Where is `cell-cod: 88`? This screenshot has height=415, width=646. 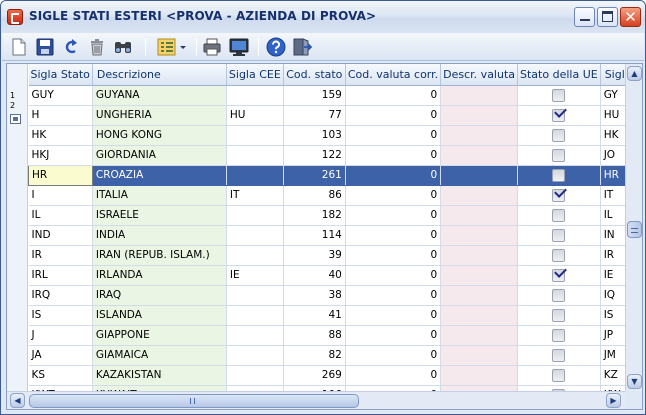
cell-cod: 88 is located at coordinates (314, 335).